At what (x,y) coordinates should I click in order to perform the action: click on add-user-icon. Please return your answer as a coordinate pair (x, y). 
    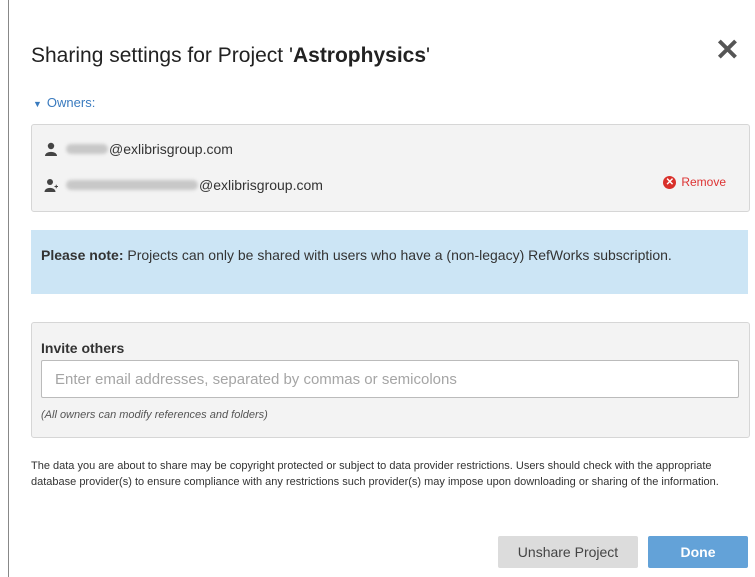
    Looking at the image, I should click on (51, 185).